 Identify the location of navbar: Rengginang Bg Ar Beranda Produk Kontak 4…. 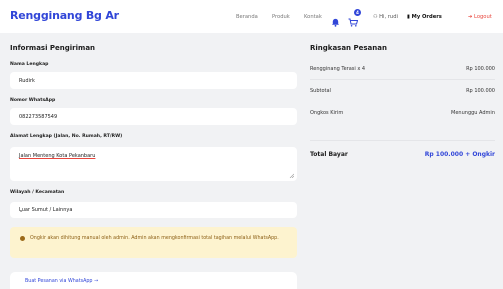
(251, 16).